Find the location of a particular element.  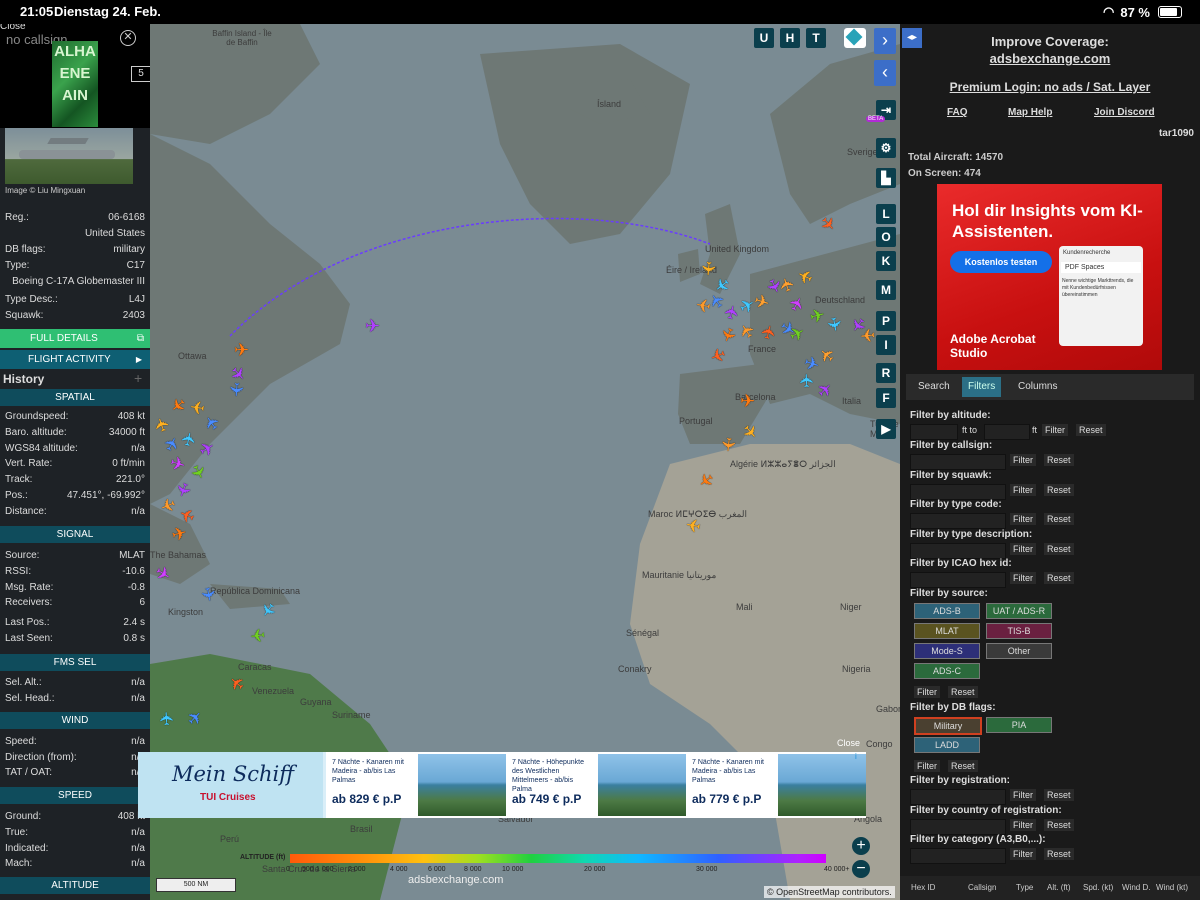

source-option-mlat: MLAT is located at coordinates (947, 631).